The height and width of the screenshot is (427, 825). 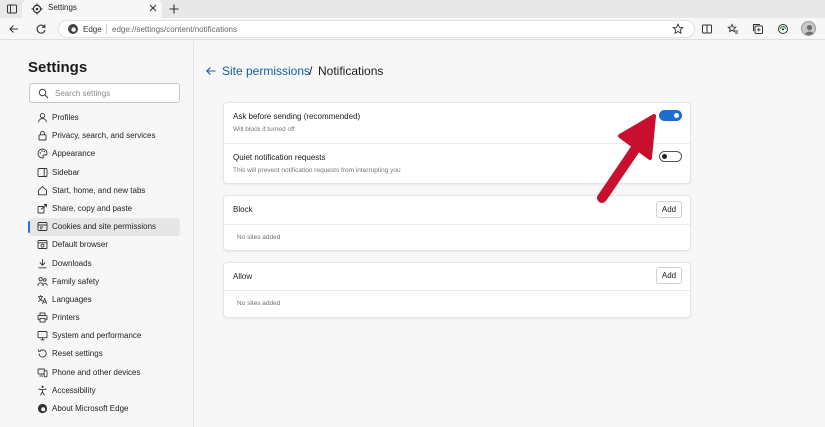 I want to click on profile-icon, so click(x=42, y=117).